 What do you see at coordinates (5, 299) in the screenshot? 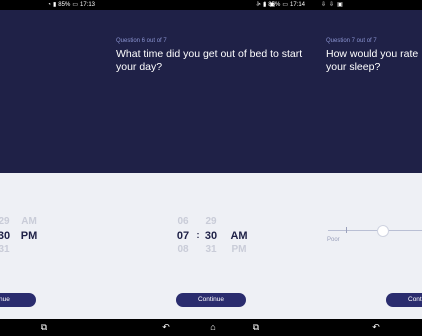
I see `continue-label: ntinue` at bounding box center [5, 299].